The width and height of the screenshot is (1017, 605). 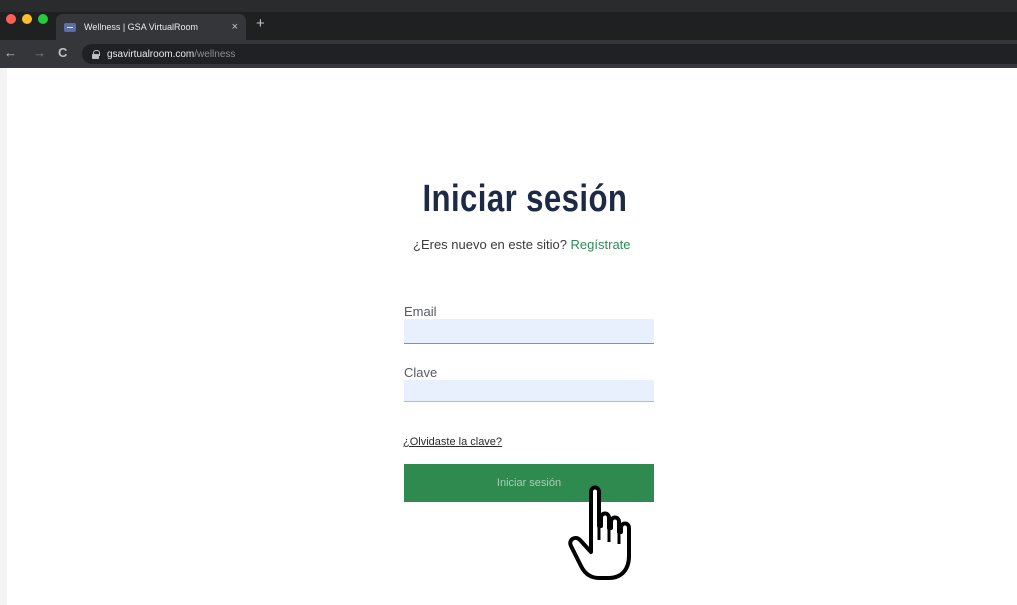 I want to click on back-arrow-icon: ←, so click(x=10, y=53).